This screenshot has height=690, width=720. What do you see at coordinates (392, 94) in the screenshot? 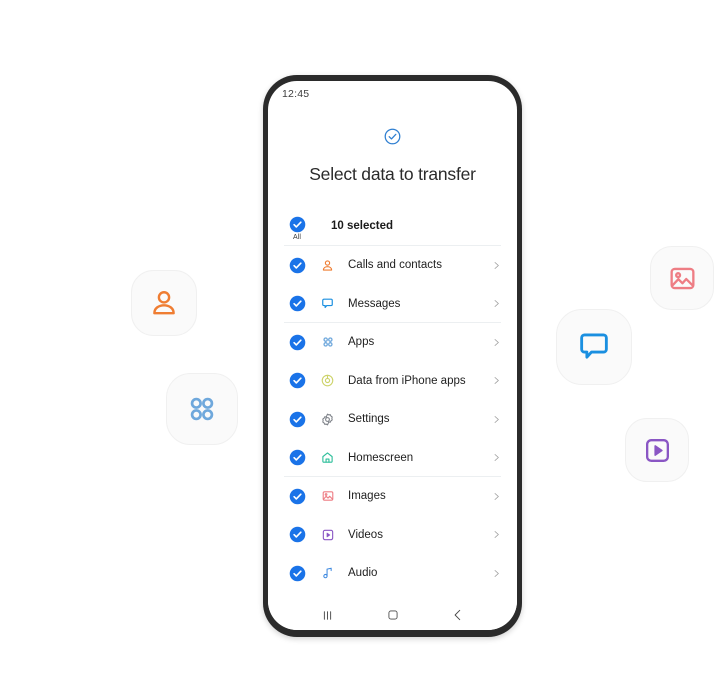
I see `status-bar: 12:45` at bounding box center [392, 94].